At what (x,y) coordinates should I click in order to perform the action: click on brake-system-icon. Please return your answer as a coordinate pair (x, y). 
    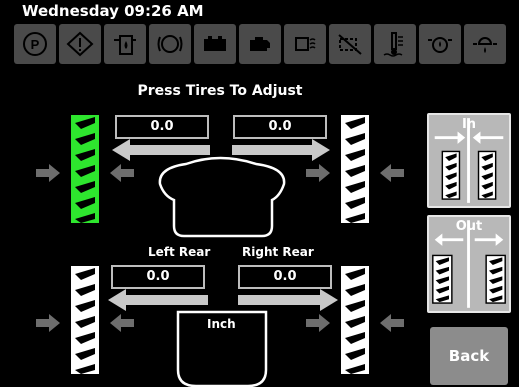
    Looking at the image, I should click on (170, 44).